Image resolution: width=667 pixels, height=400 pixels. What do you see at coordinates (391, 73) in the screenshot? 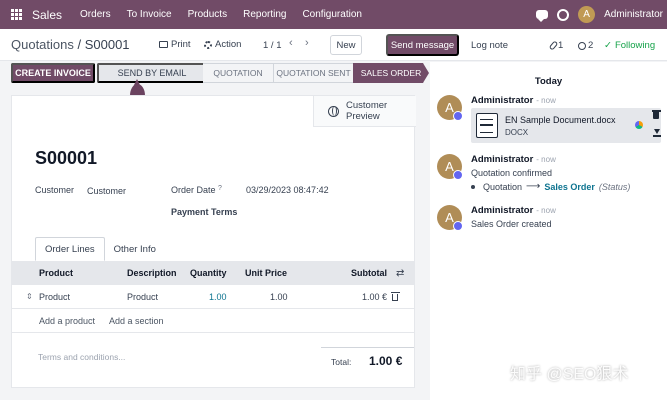
I see `stage-sales-order: SALES ORDER` at bounding box center [391, 73].